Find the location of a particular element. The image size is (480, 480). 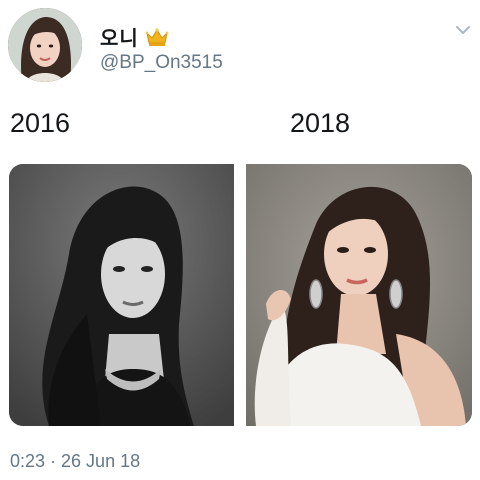

author-name-row: 오니 is located at coordinates (134, 36).